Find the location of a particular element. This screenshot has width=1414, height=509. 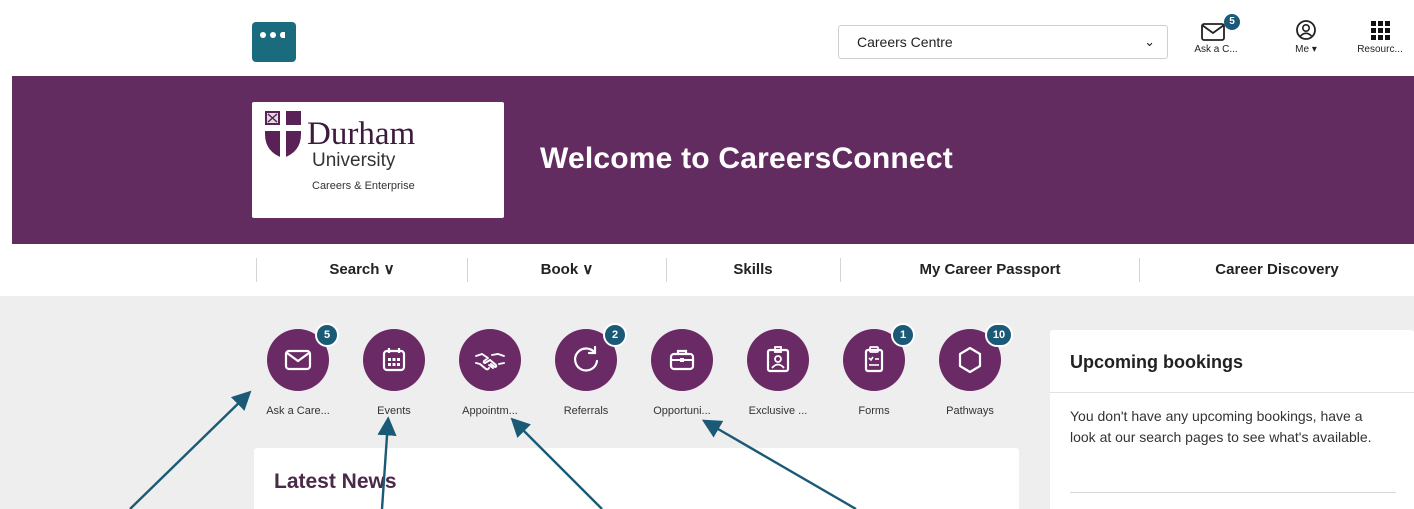

tile-forms: 1 Forms is located at coordinates (874, 370).